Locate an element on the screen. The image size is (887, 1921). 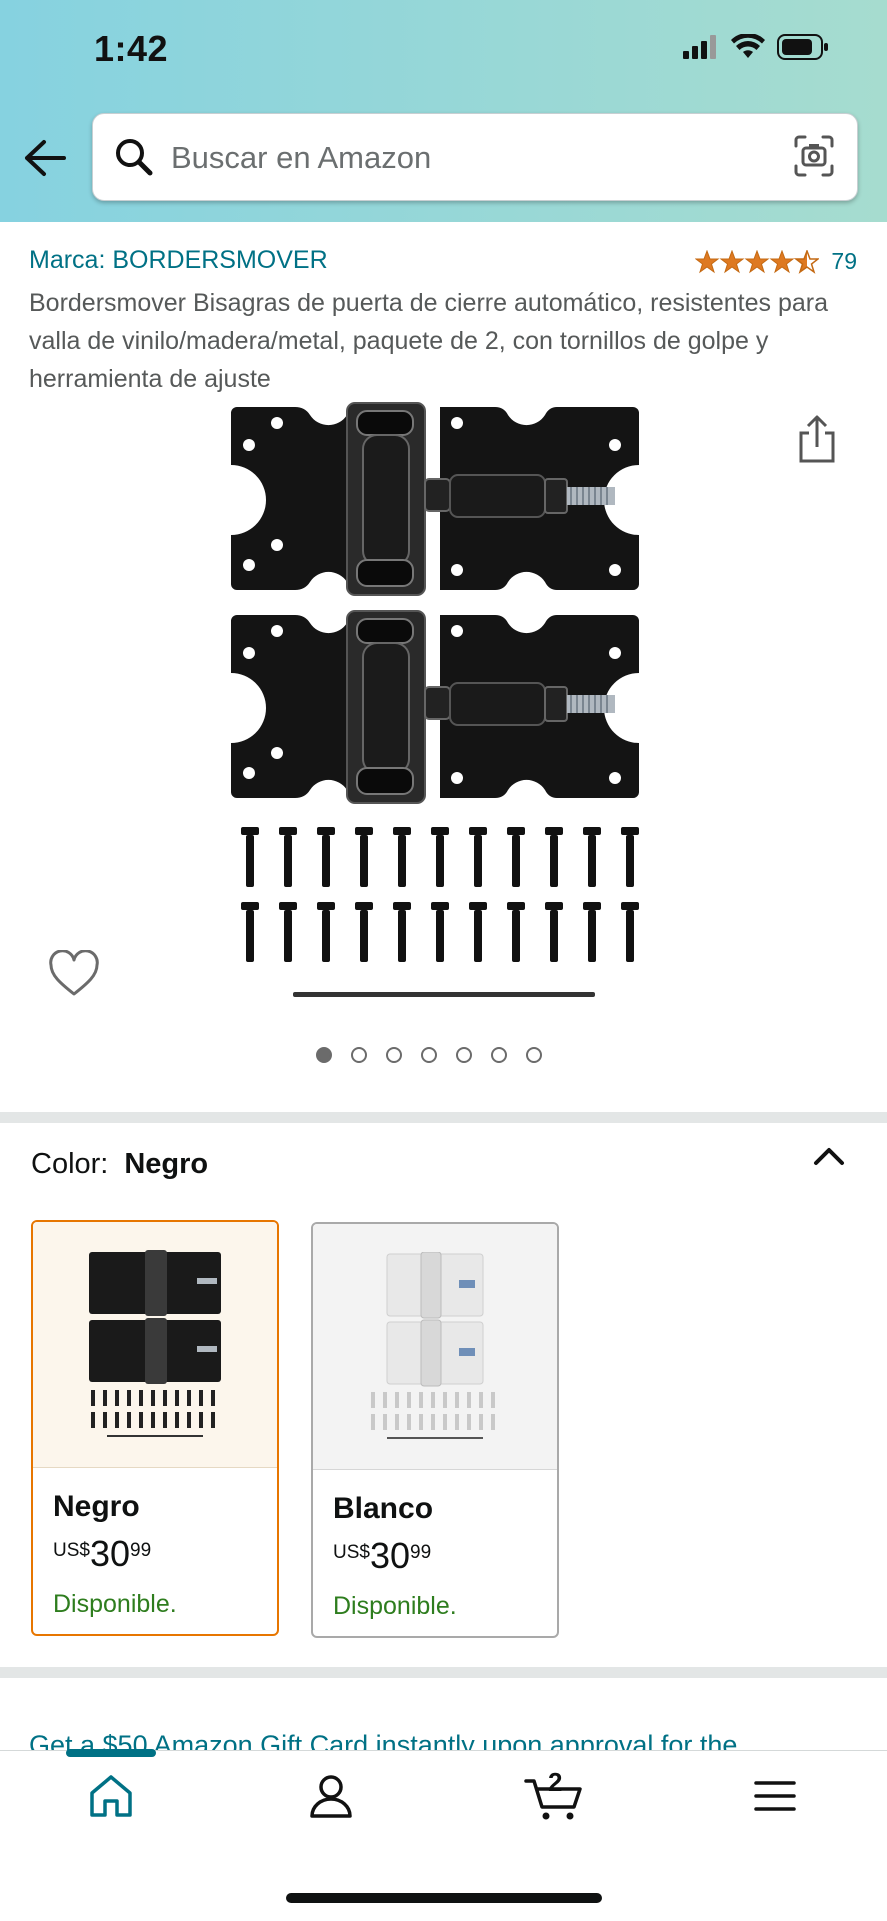
collapse-button is located at coordinates (829, 1158).